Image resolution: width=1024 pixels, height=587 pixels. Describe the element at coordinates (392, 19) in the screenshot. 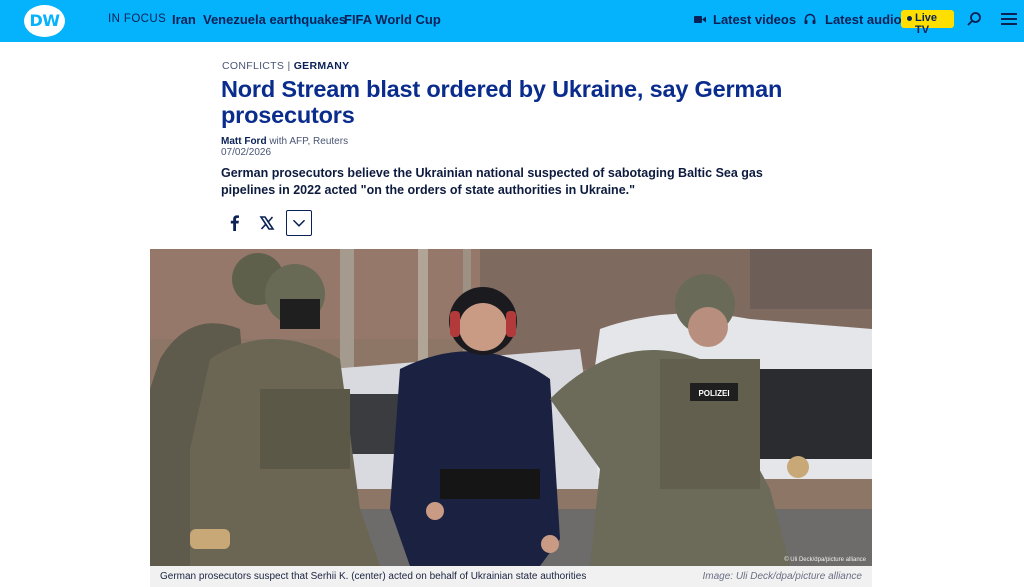

I see `nav-link-fifa-world-cup: FIFA World Cup` at that location.